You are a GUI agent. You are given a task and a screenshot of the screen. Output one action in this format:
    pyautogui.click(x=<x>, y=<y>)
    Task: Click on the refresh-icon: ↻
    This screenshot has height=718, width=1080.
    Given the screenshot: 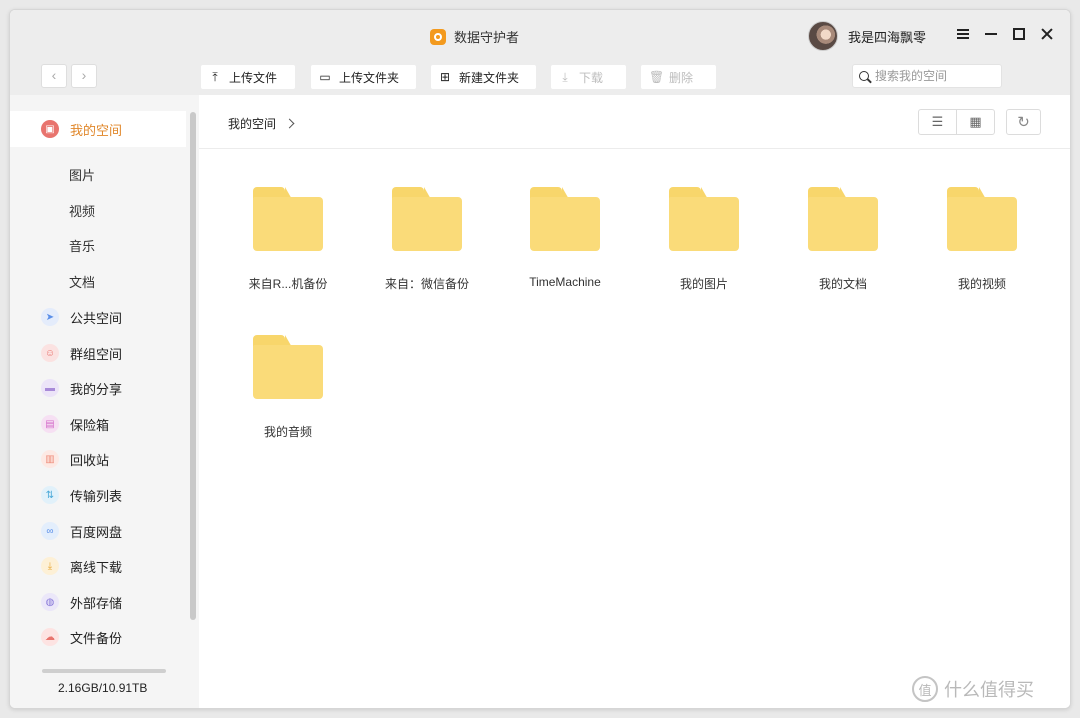 What is the action you would take?
    pyautogui.click(x=1023, y=122)
    